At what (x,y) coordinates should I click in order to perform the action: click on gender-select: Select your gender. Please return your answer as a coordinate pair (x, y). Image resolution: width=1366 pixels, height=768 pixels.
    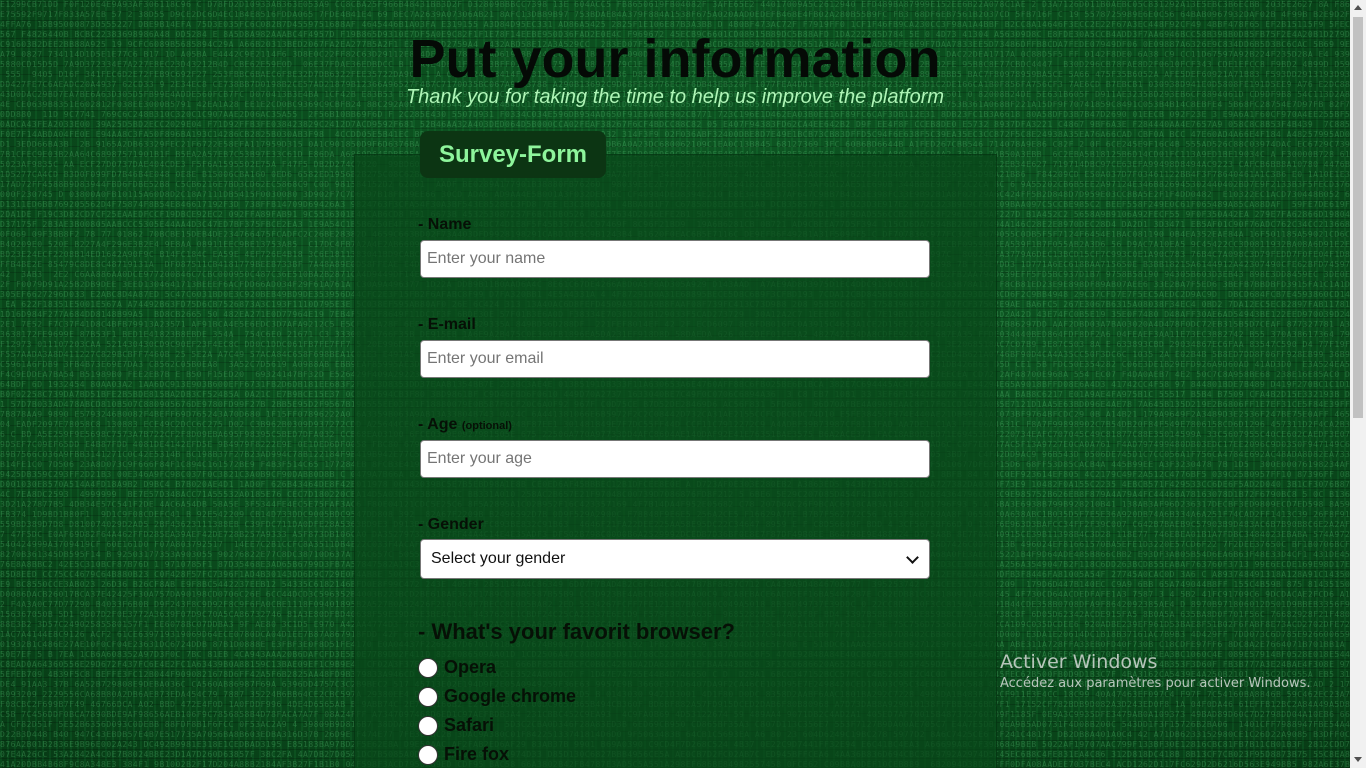
    Looking at the image, I should click on (675, 559).